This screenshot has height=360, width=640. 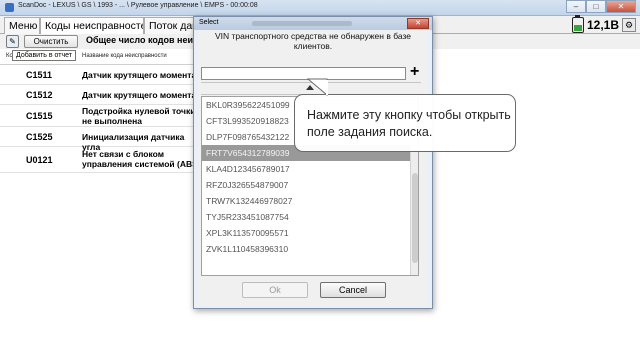 What do you see at coordinates (310, 217) in the screenshot?
I see `vin-list-item: TYJ5R233451087754` at bounding box center [310, 217].